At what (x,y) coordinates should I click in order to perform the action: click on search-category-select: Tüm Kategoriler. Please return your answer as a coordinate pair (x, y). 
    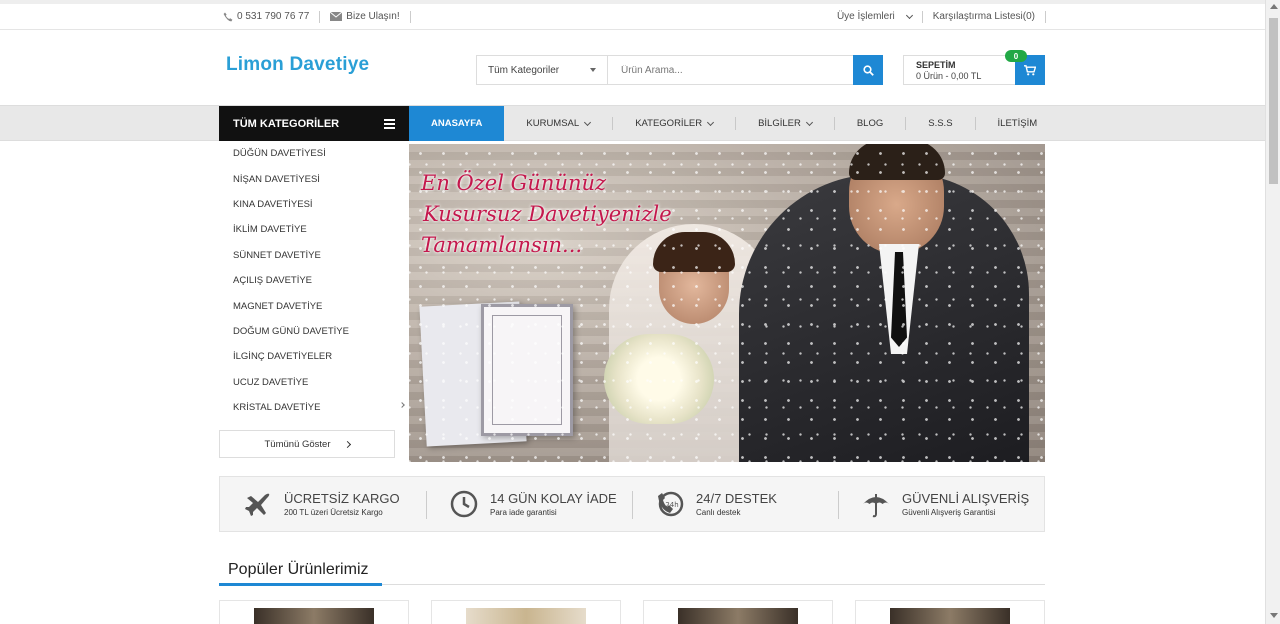
    Looking at the image, I should click on (542, 70).